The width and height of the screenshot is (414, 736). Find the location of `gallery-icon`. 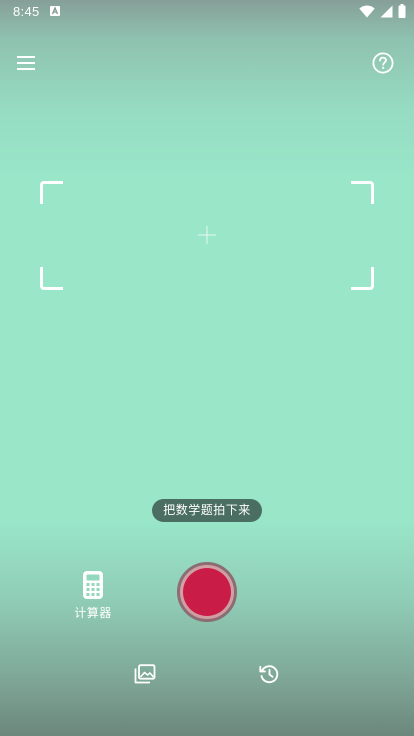

gallery-icon is located at coordinates (145, 674).